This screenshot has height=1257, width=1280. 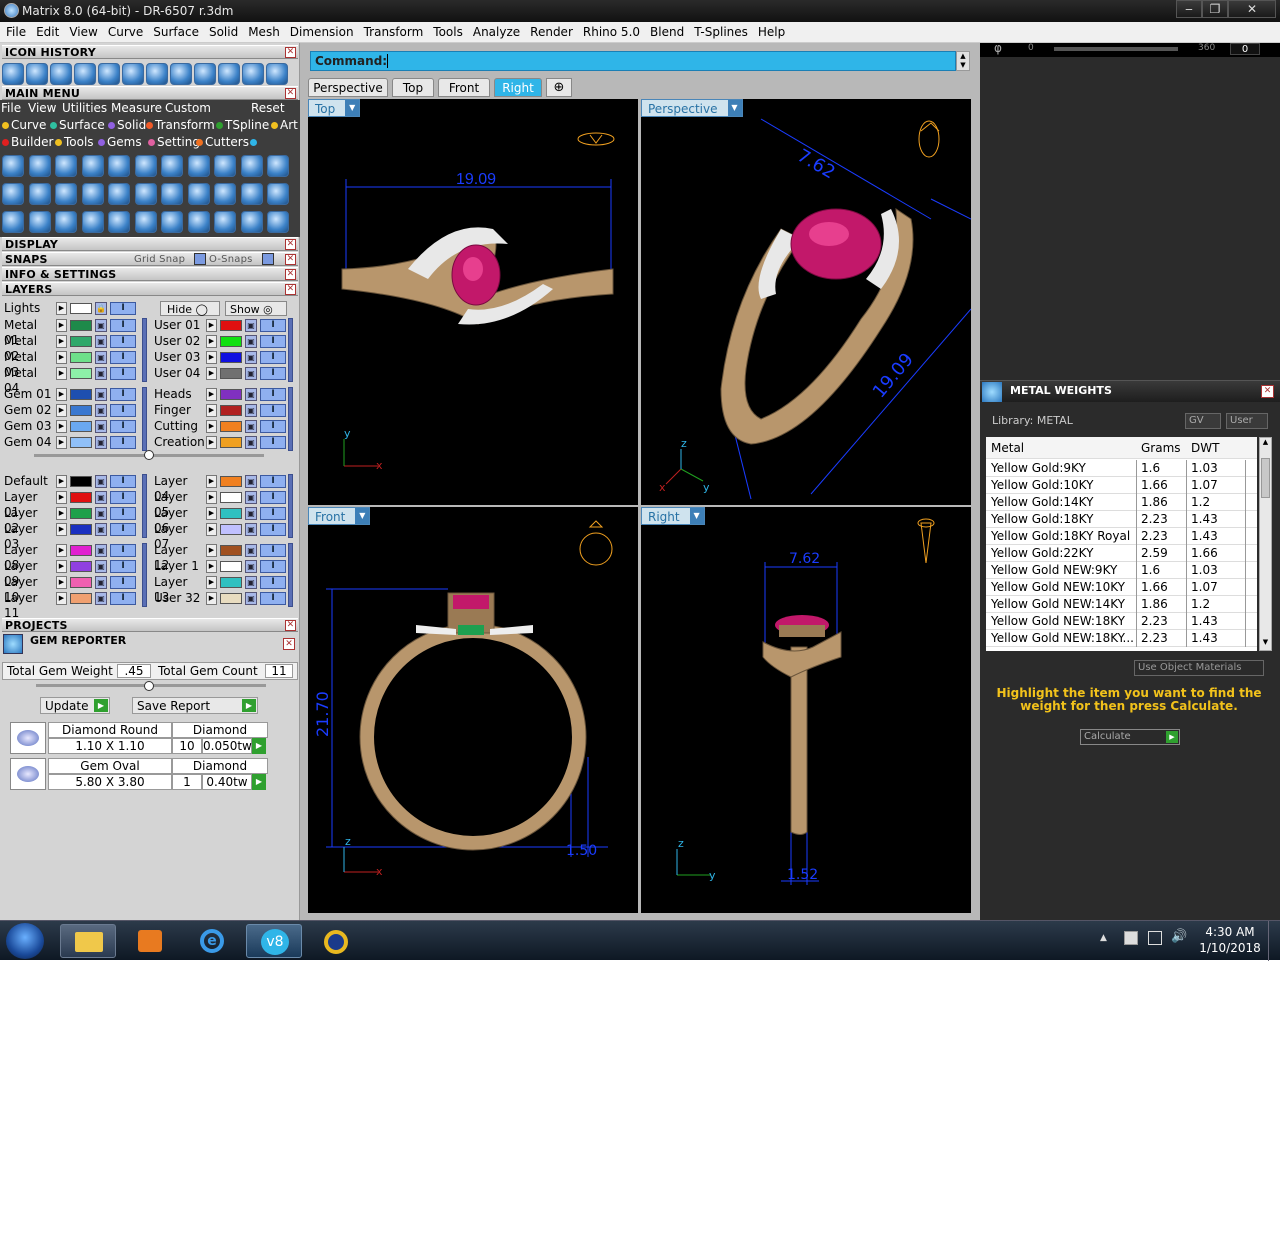 I want to click on save-report-button: Save Report ▶, so click(x=195, y=705).